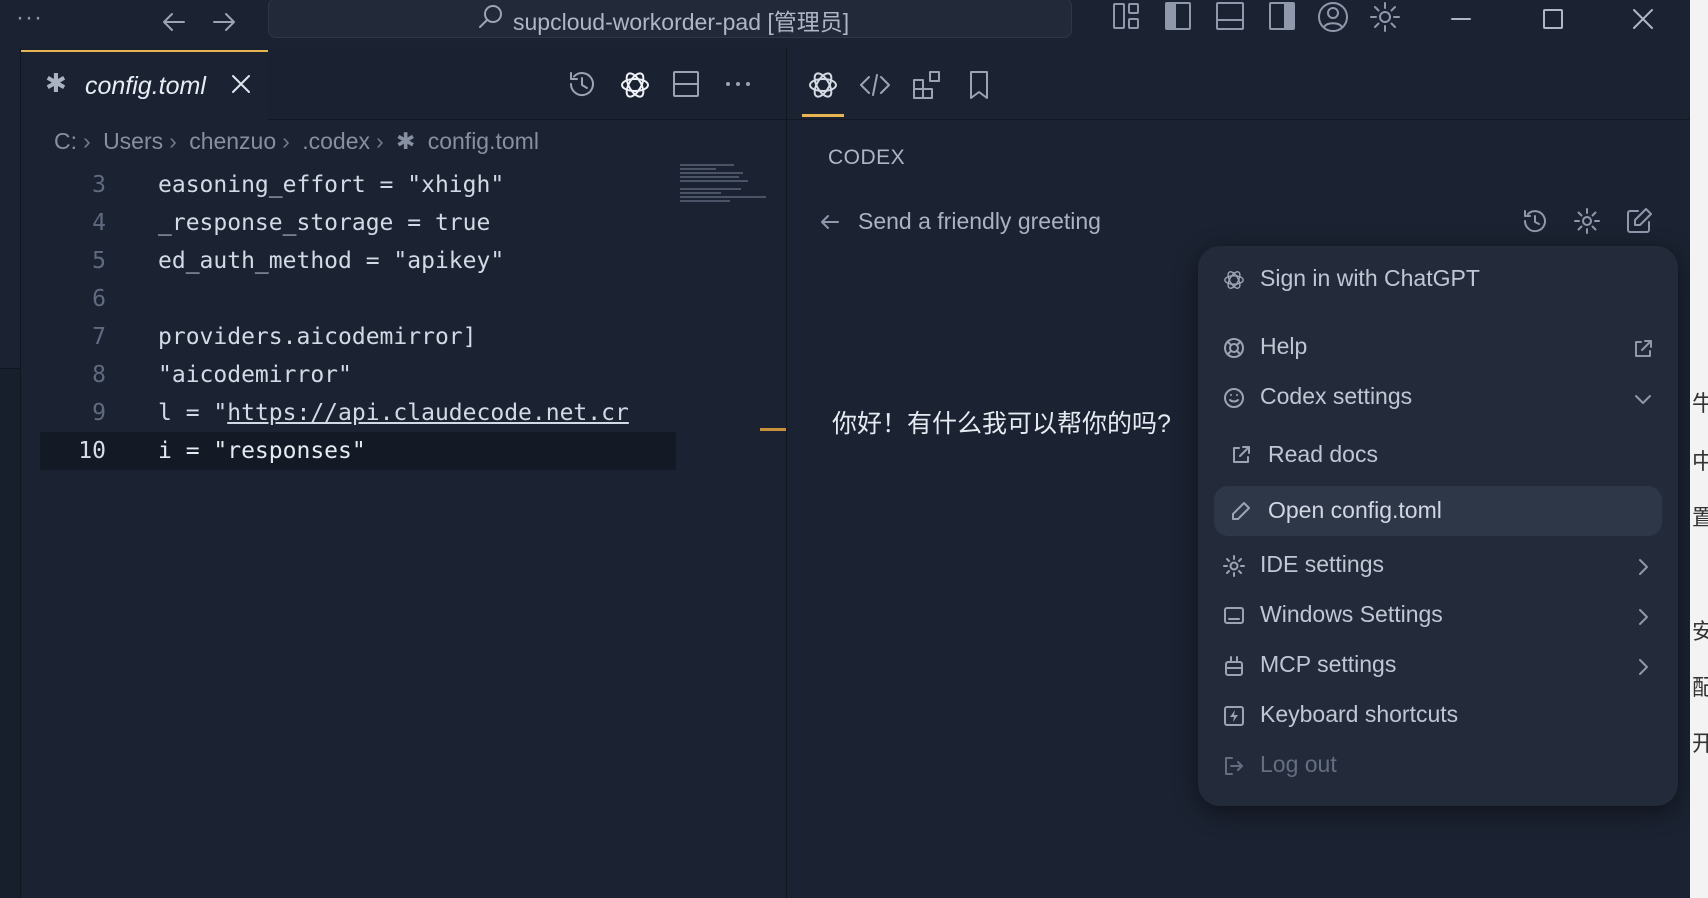  What do you see at coordinates (1587, 221) in the screenshot?
I see `settings-gear-icon` at bounding box center [1587, 221].